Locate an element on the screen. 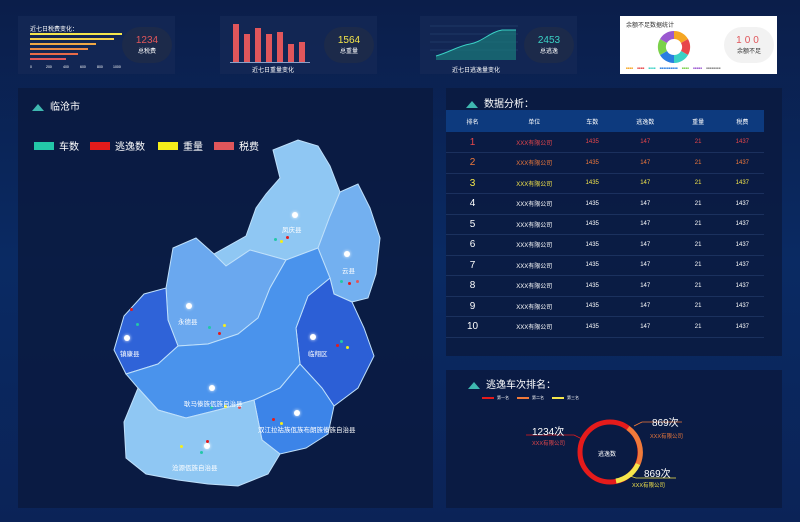 This screenshot has width=800, height=522. table-row: 5 XXX有限公司 1435 147 21 1437 is located at coordinates (605, 224).